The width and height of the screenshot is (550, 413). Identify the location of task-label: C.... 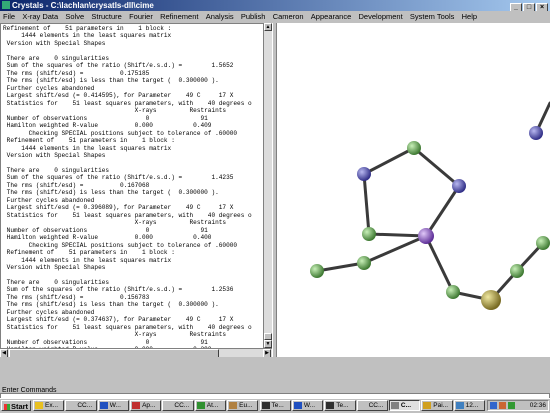
(406, 405).